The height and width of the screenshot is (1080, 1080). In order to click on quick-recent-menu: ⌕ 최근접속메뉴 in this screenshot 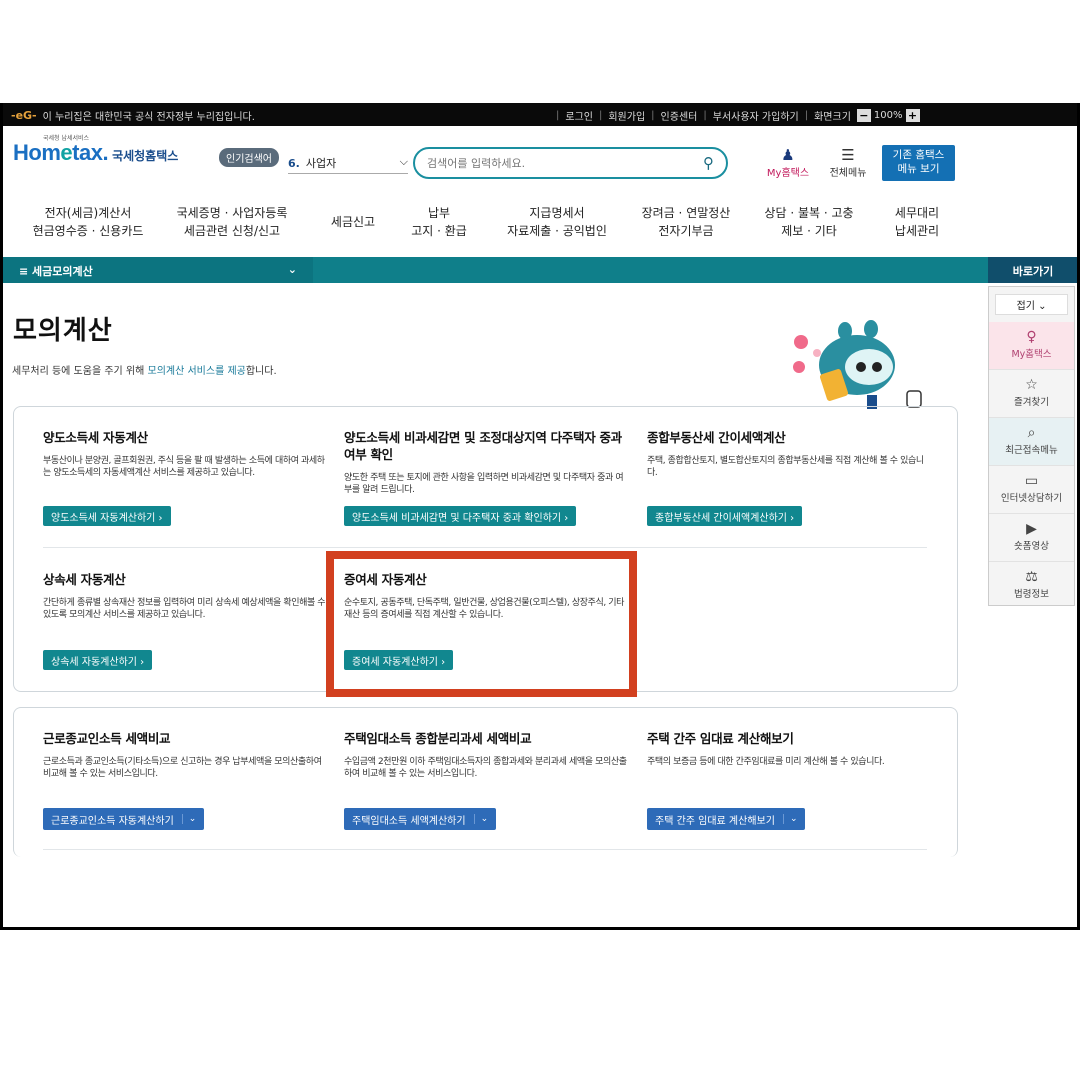, I will do `click(1031, 442)`.